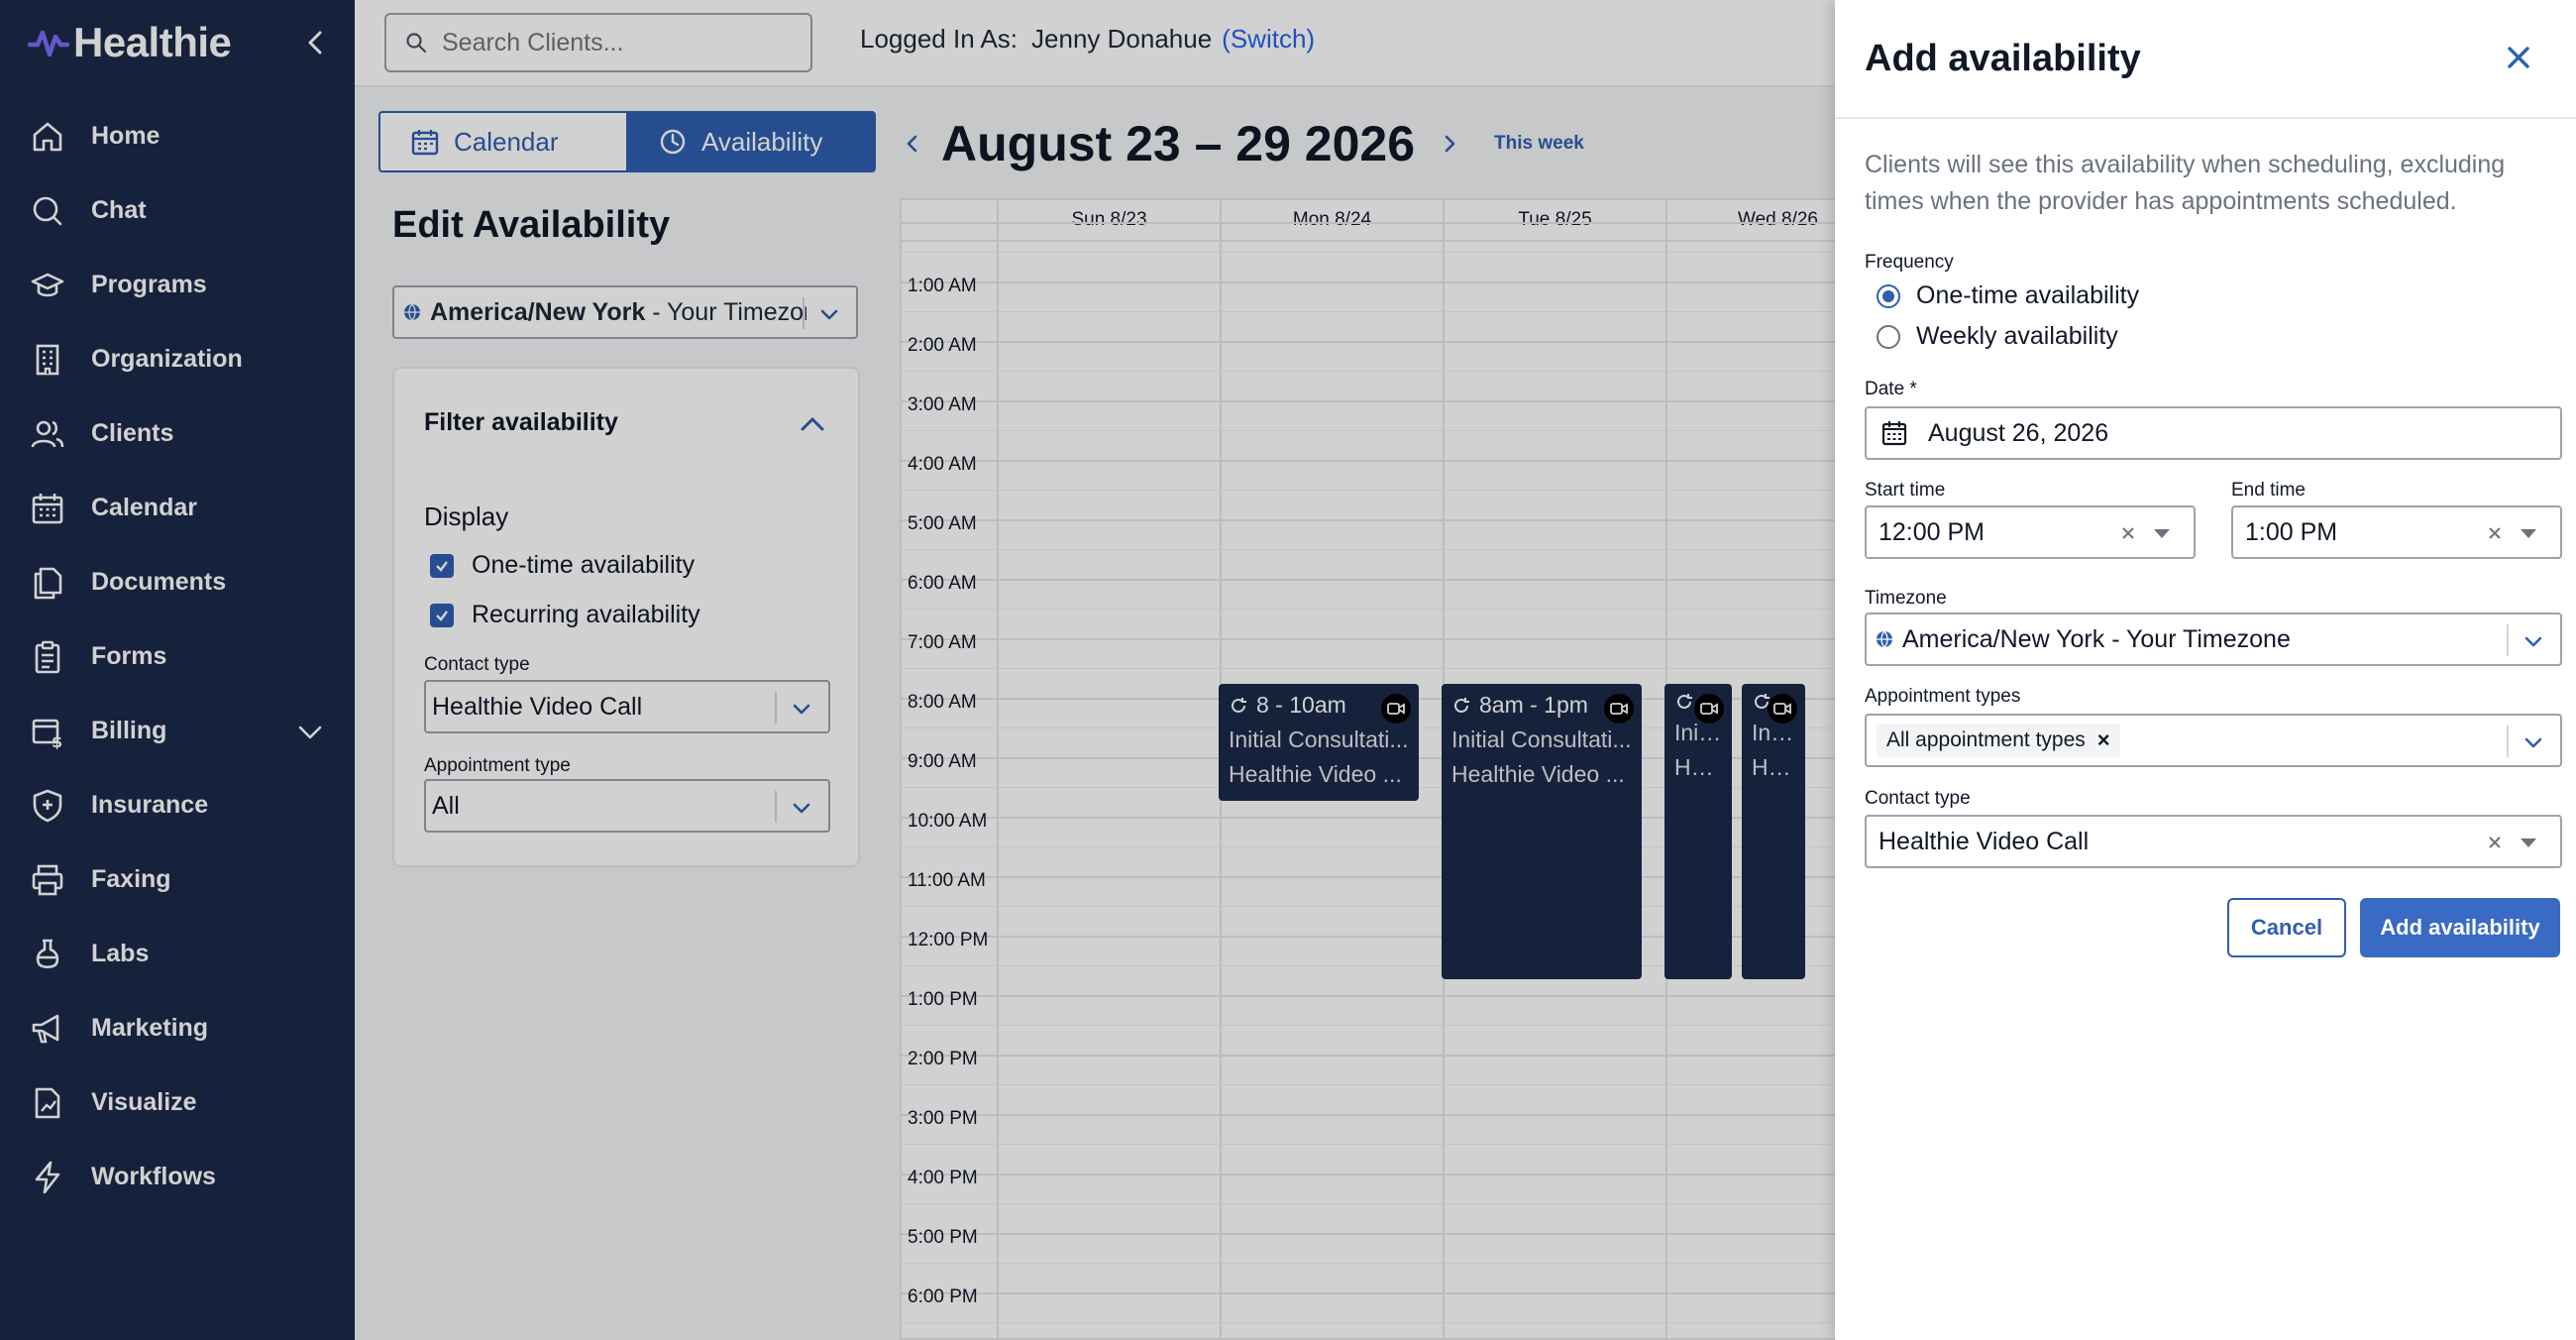 The width and height of the screenshot is (2576, 1340). Describe the element at coordinates (1906, 598) in the screenshot. I see `timezone-label: Timezone` at that location.